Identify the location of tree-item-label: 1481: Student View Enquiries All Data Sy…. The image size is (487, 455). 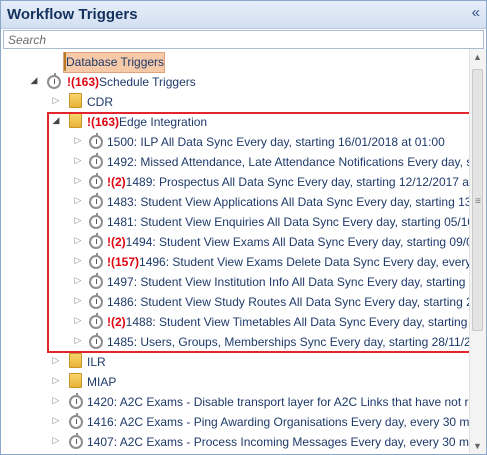
(288, 222).